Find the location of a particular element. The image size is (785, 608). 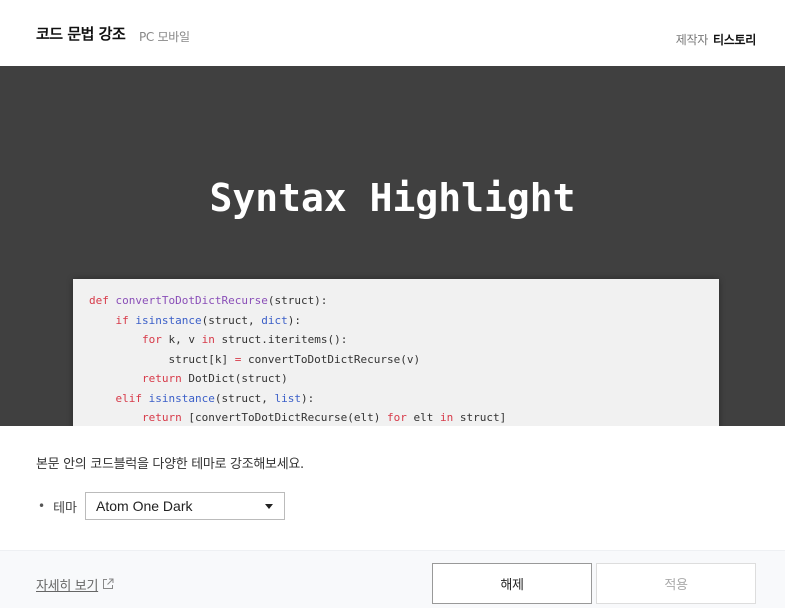

code-token: convertToDotDictRecurse is located at coordinates (191, 300).